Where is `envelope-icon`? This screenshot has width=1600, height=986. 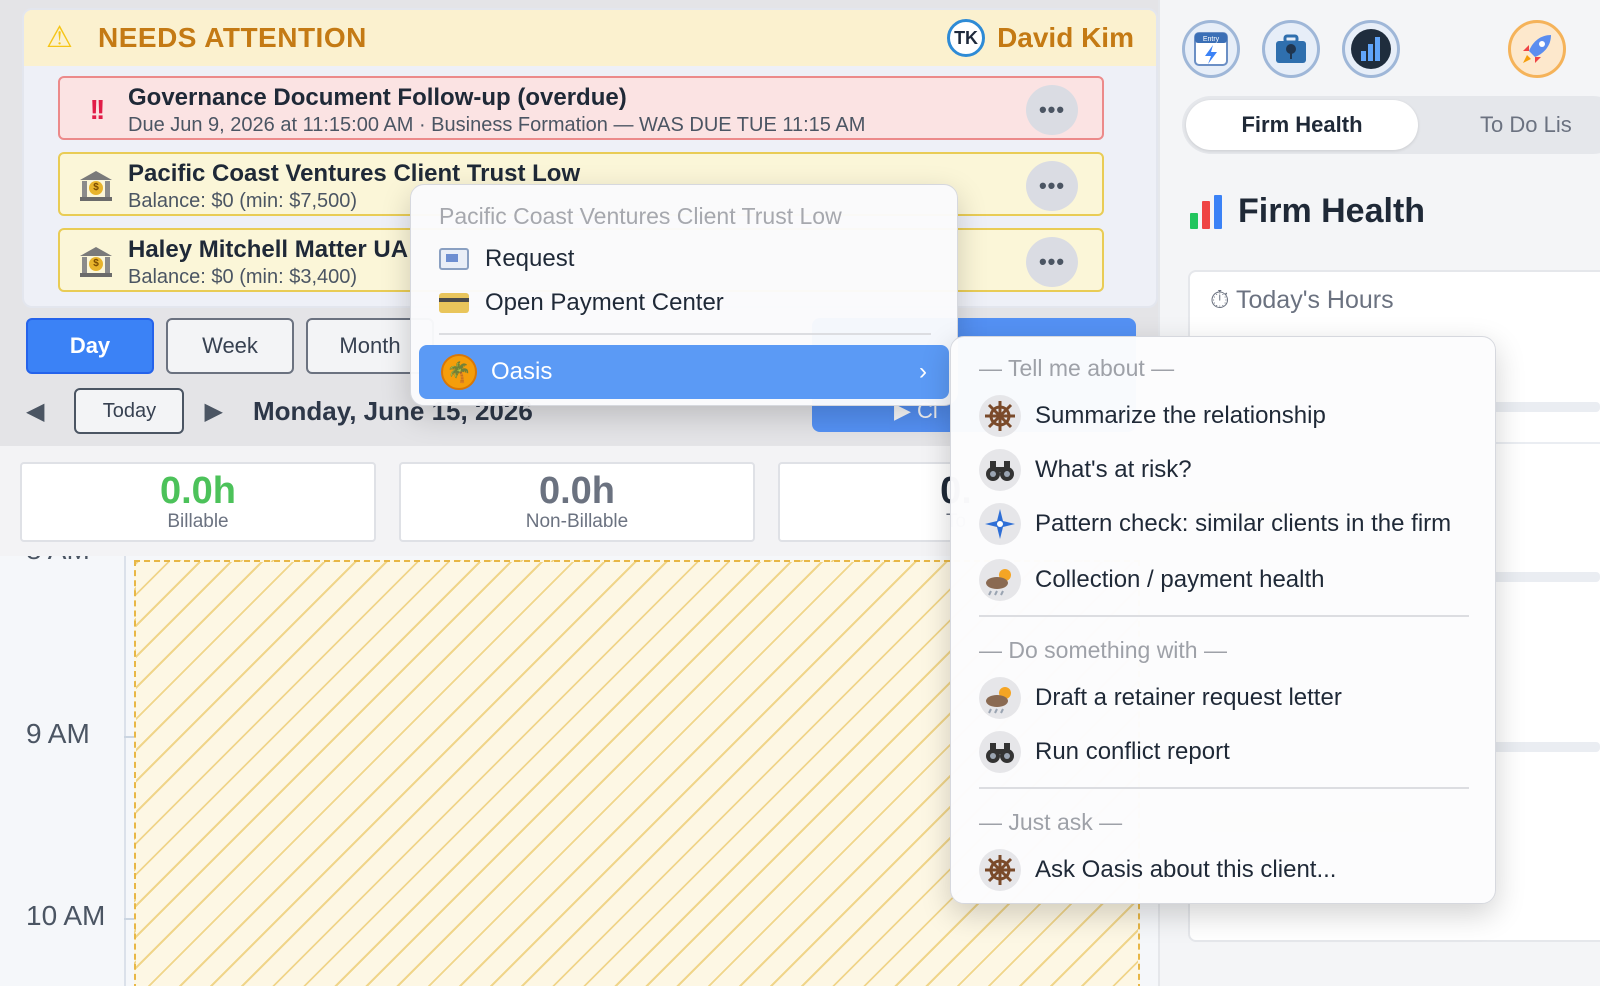 envelope-icon is located at coordinates (454, 259).